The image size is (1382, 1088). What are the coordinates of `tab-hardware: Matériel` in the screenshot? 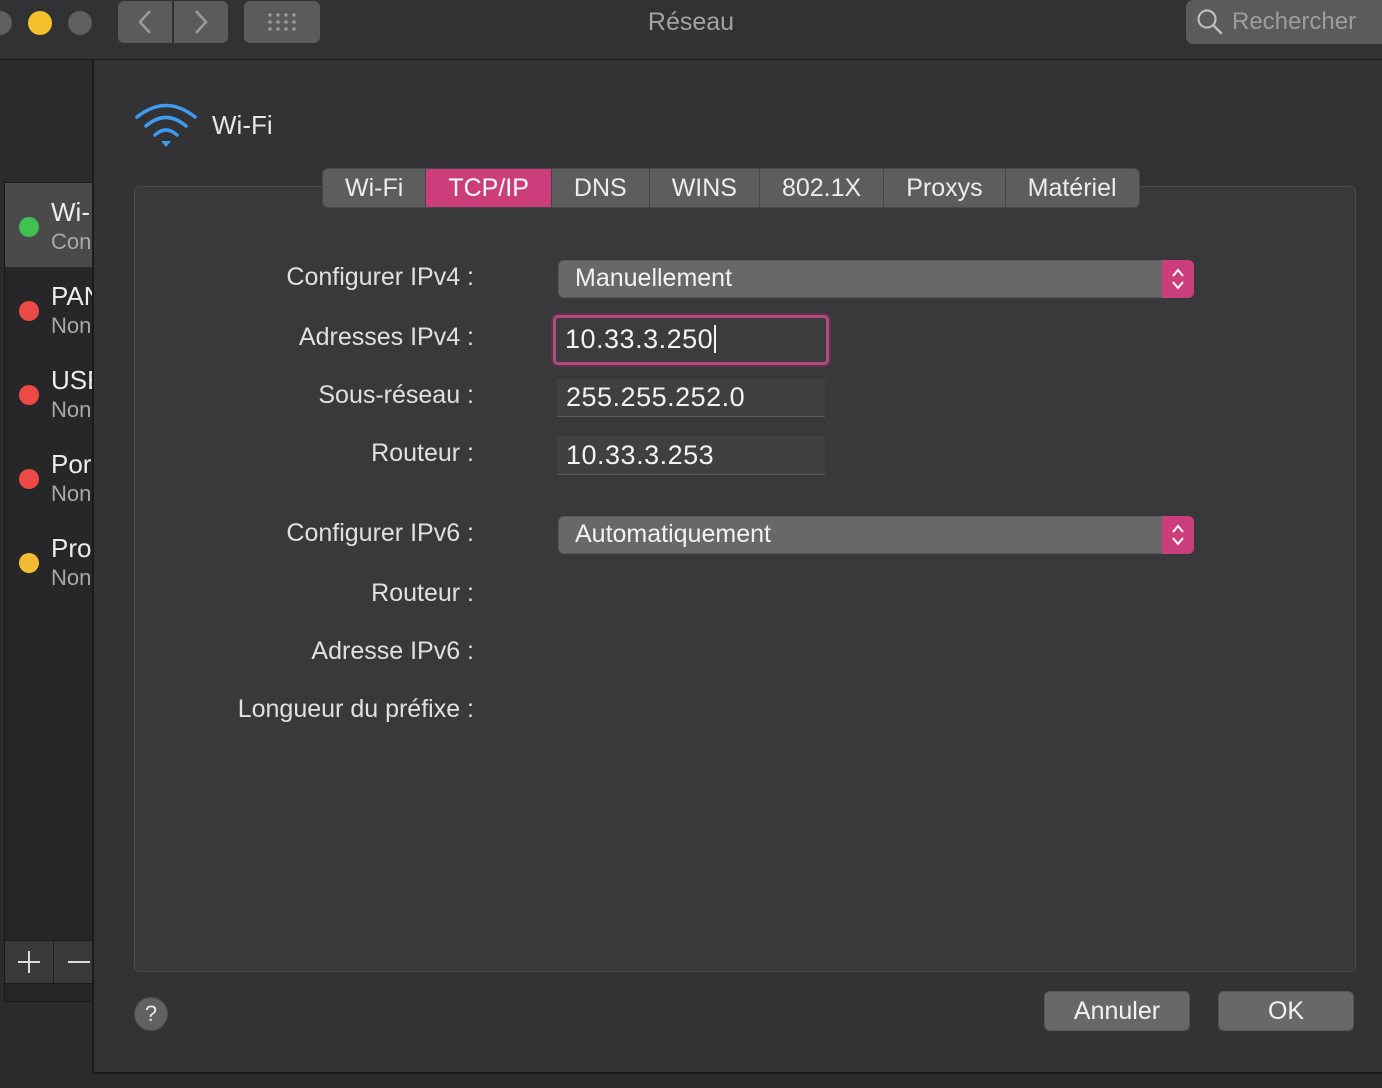 It's located at (1072, 188).